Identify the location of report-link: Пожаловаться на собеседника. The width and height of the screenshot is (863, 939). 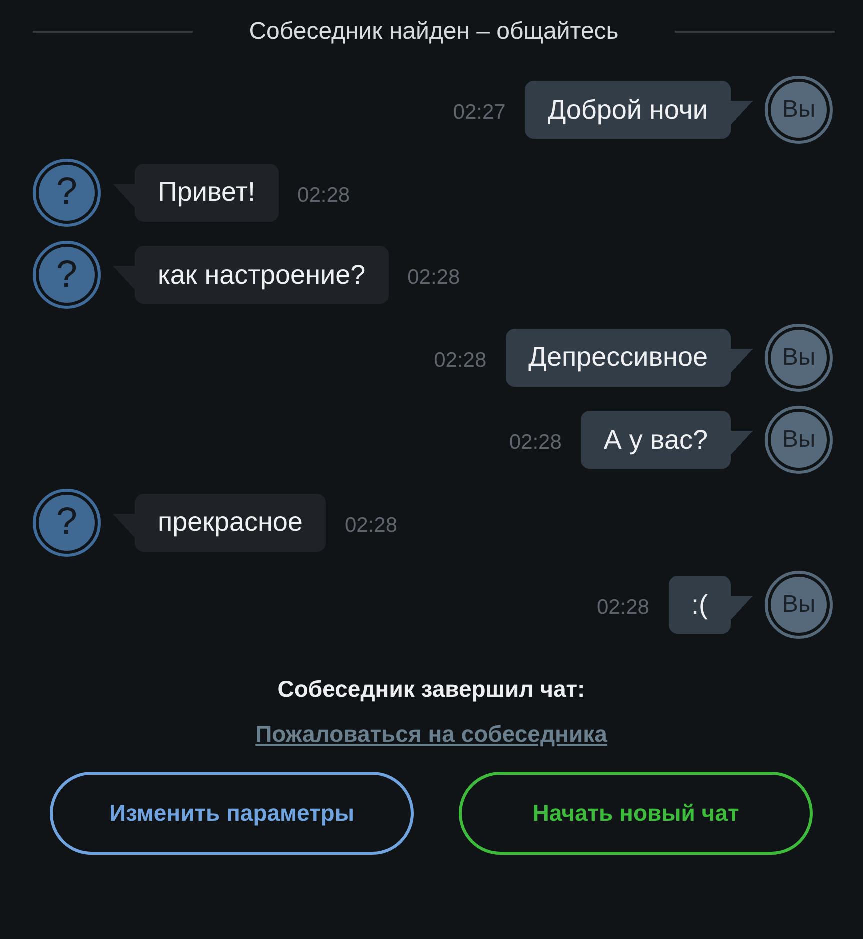
(432, 734).